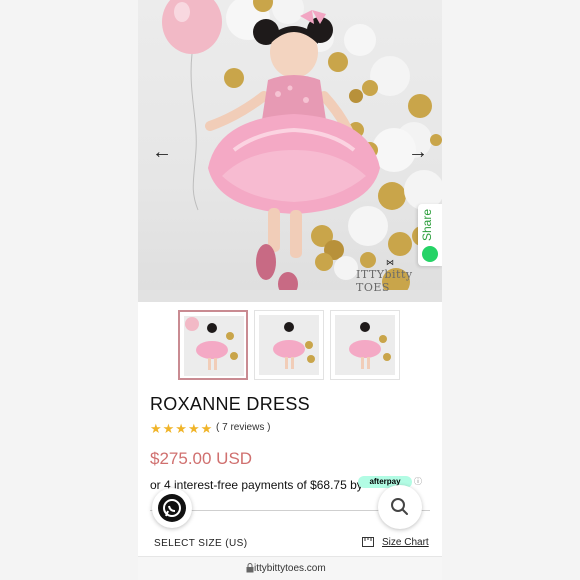  Describe the element at coordinates (368, 542) in the screenshot. I see `ruler-icon` at that location.